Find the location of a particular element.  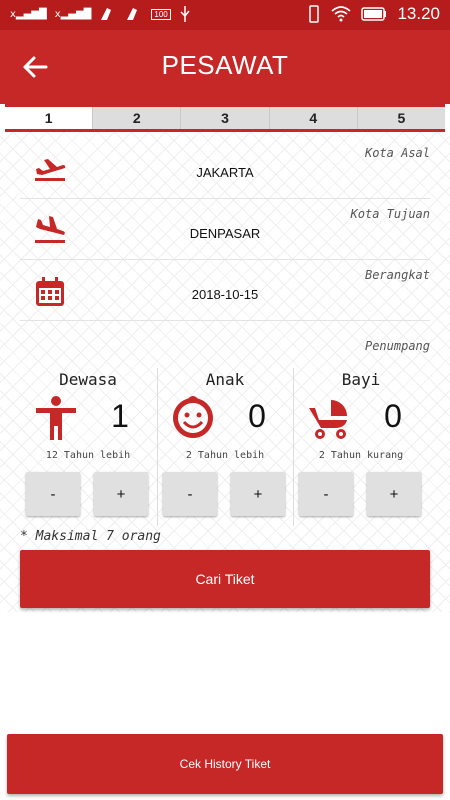

step-indicator: 1 2 3 4 5 is located at coordinates (225, 118).